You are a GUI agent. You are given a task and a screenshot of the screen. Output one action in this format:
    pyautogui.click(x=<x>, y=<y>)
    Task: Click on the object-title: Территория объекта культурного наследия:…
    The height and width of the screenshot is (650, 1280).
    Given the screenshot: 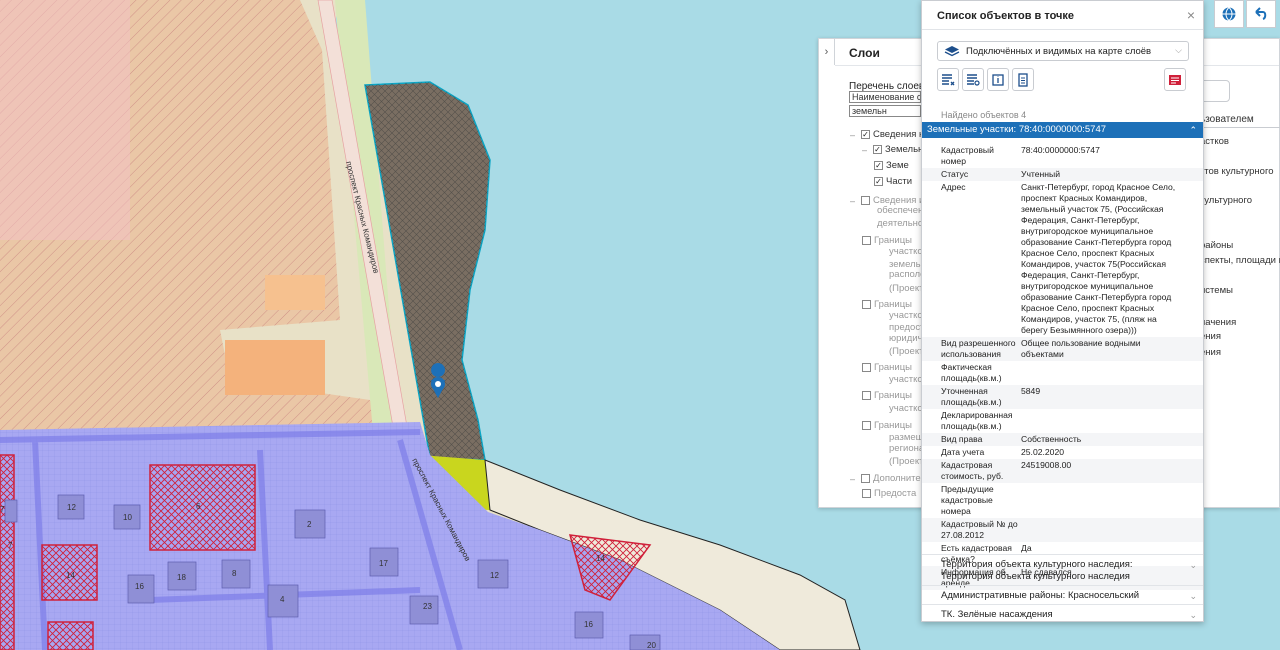 What is the action you would take?
    pyautogui.click(x=1037, y=570)
    